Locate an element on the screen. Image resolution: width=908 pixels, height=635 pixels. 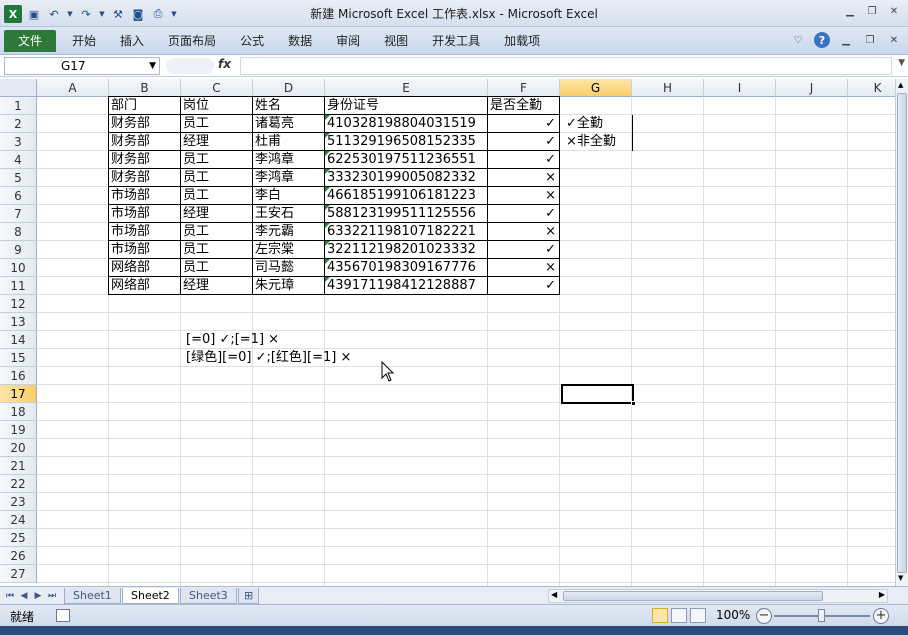
row-header-11: 11 is located at coordinates (18, 286).